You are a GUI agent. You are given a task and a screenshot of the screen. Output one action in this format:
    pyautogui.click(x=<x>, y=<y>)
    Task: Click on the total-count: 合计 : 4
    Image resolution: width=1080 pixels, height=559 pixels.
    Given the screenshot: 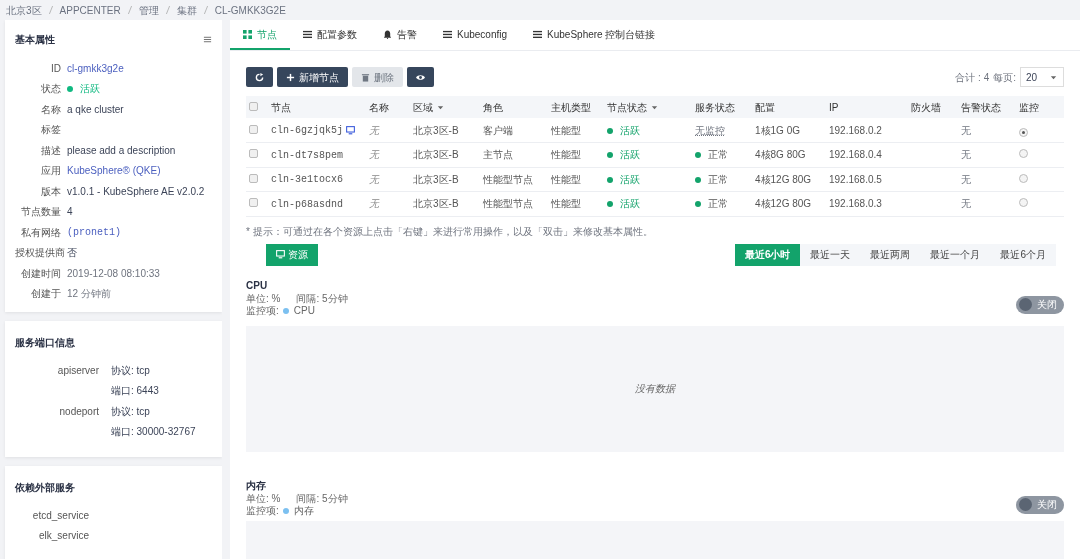 What is the action you would take?
    pyautogui.click(x=972, y=77)
    